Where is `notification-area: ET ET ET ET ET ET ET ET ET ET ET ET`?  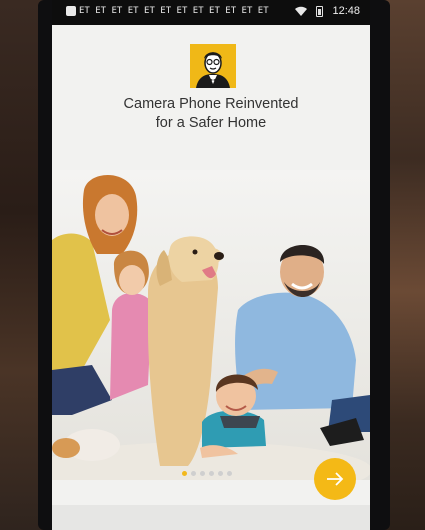
notification-area: ET ET ET ET ET ET ET ET ET ET ET ET is located at coordinates (167, 11).